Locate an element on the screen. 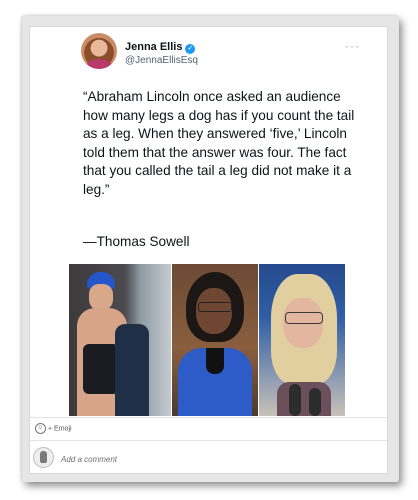 The image size is (418, 500). author-name: Jenna Ellis is located at coordinates (153, 47).